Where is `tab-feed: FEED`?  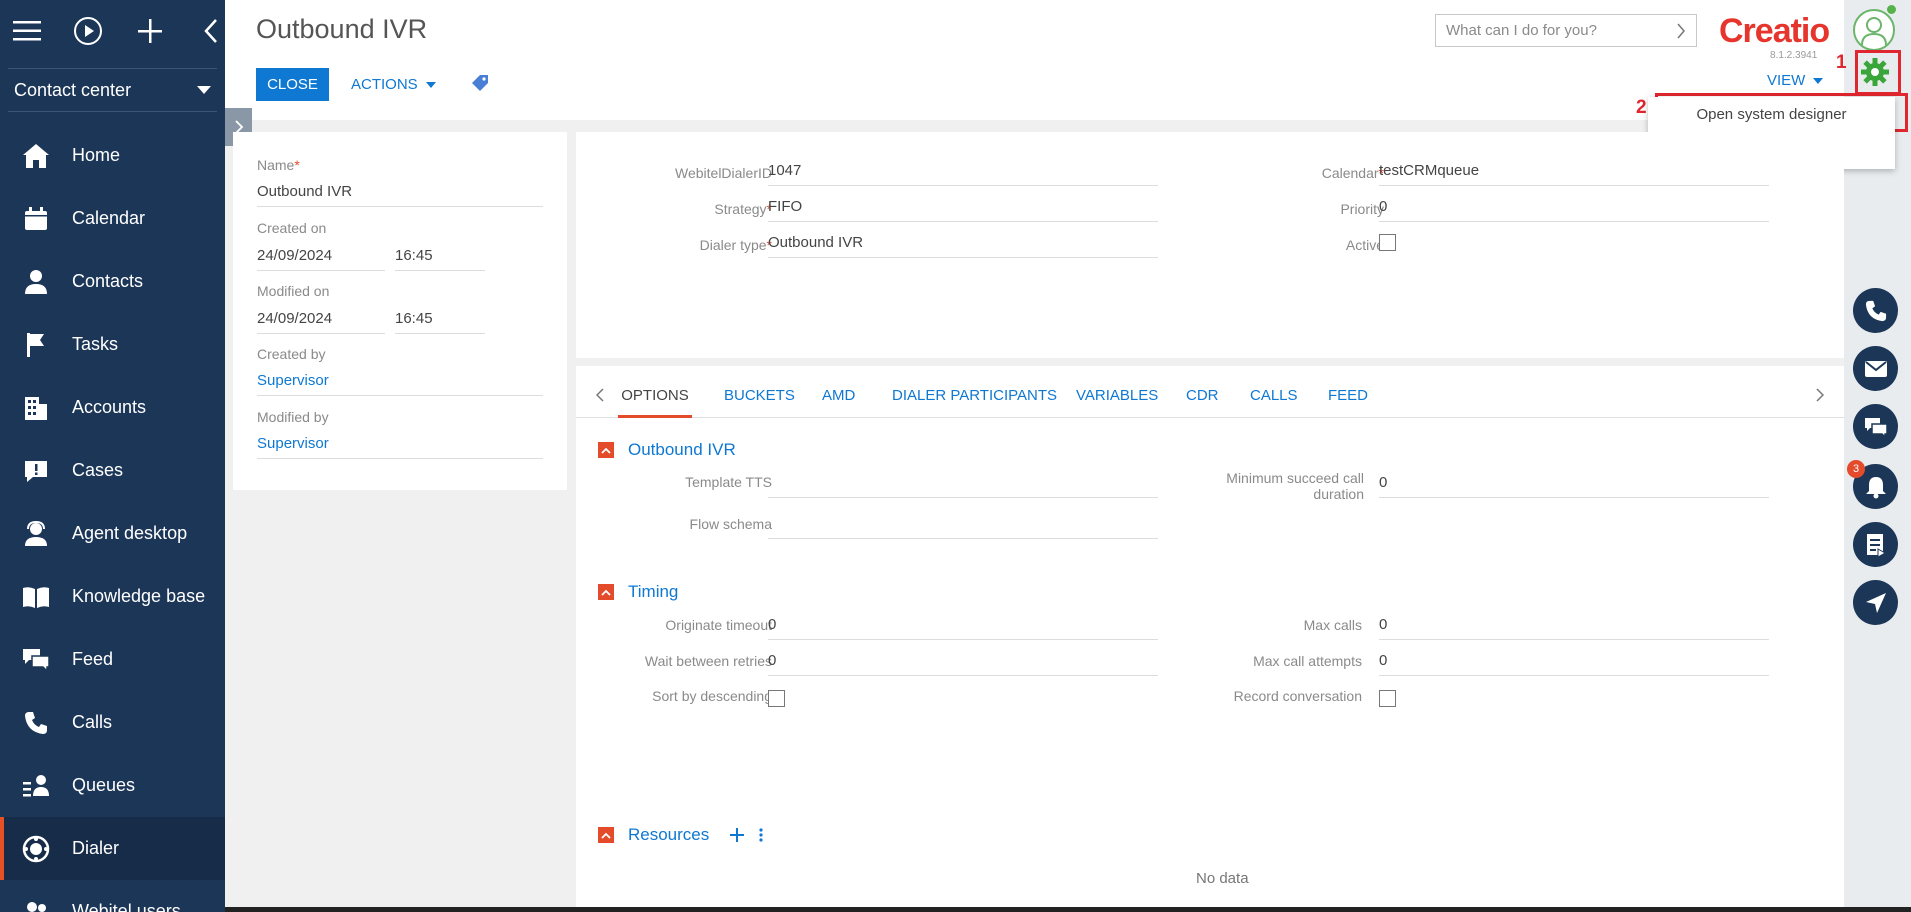 tab-feed: FEED is located at coordinates (1348, 392).